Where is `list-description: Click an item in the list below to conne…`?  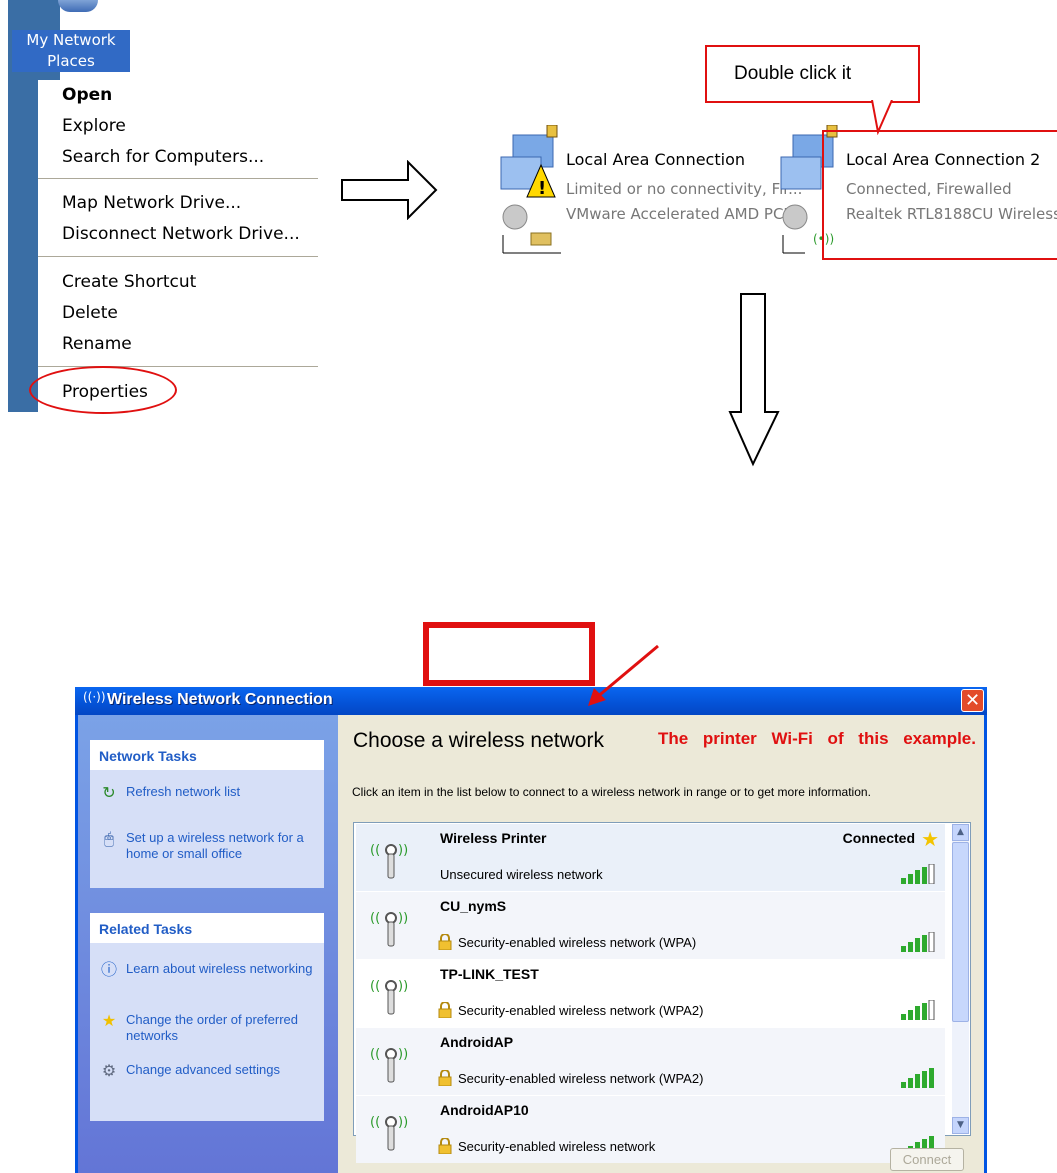
list-description: Click an item in the list below to conne… is located at coordinates (611, 792).